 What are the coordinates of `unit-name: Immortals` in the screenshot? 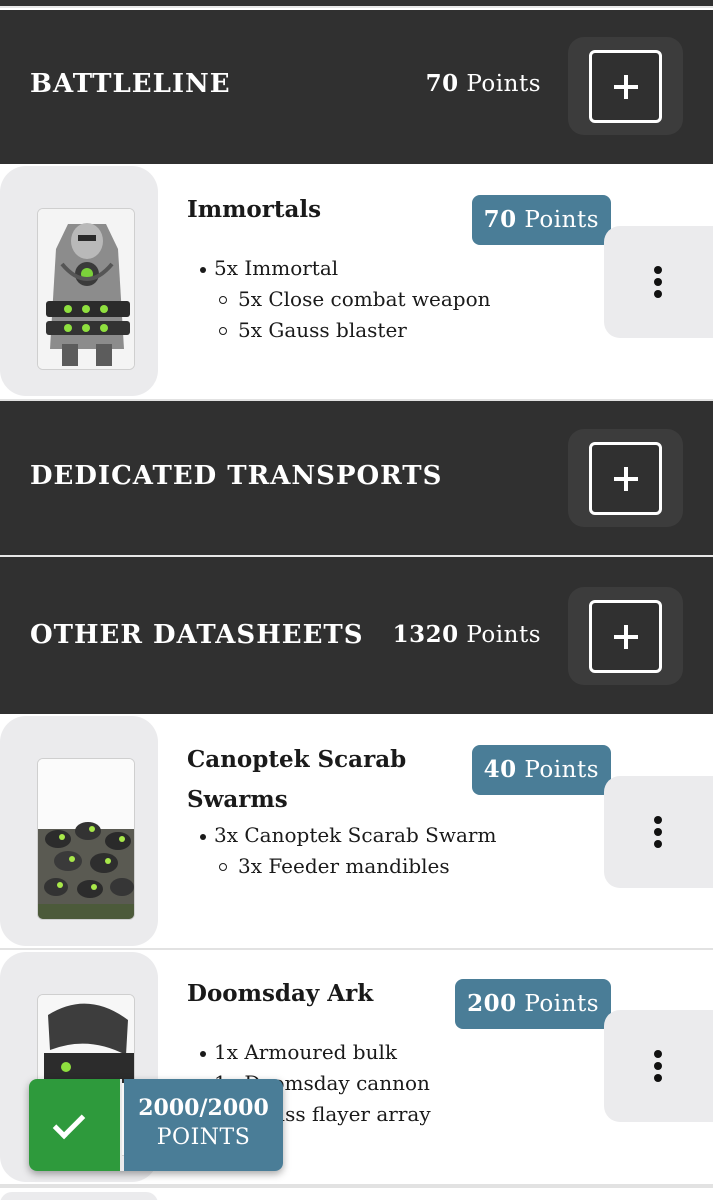 It's located at (254, 209).